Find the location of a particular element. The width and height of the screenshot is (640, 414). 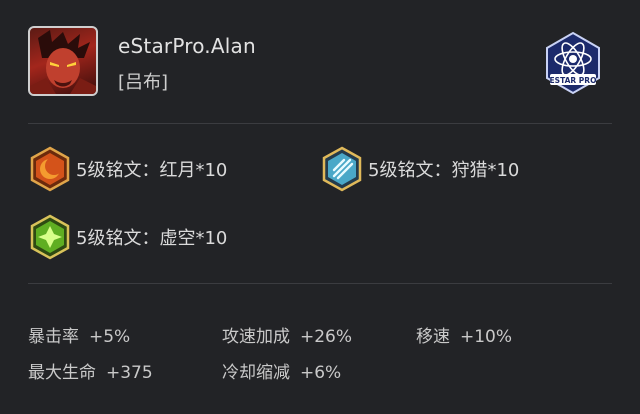

rune-label: 5级铭文：狩猎*10 is located at coordinates (444, 170).